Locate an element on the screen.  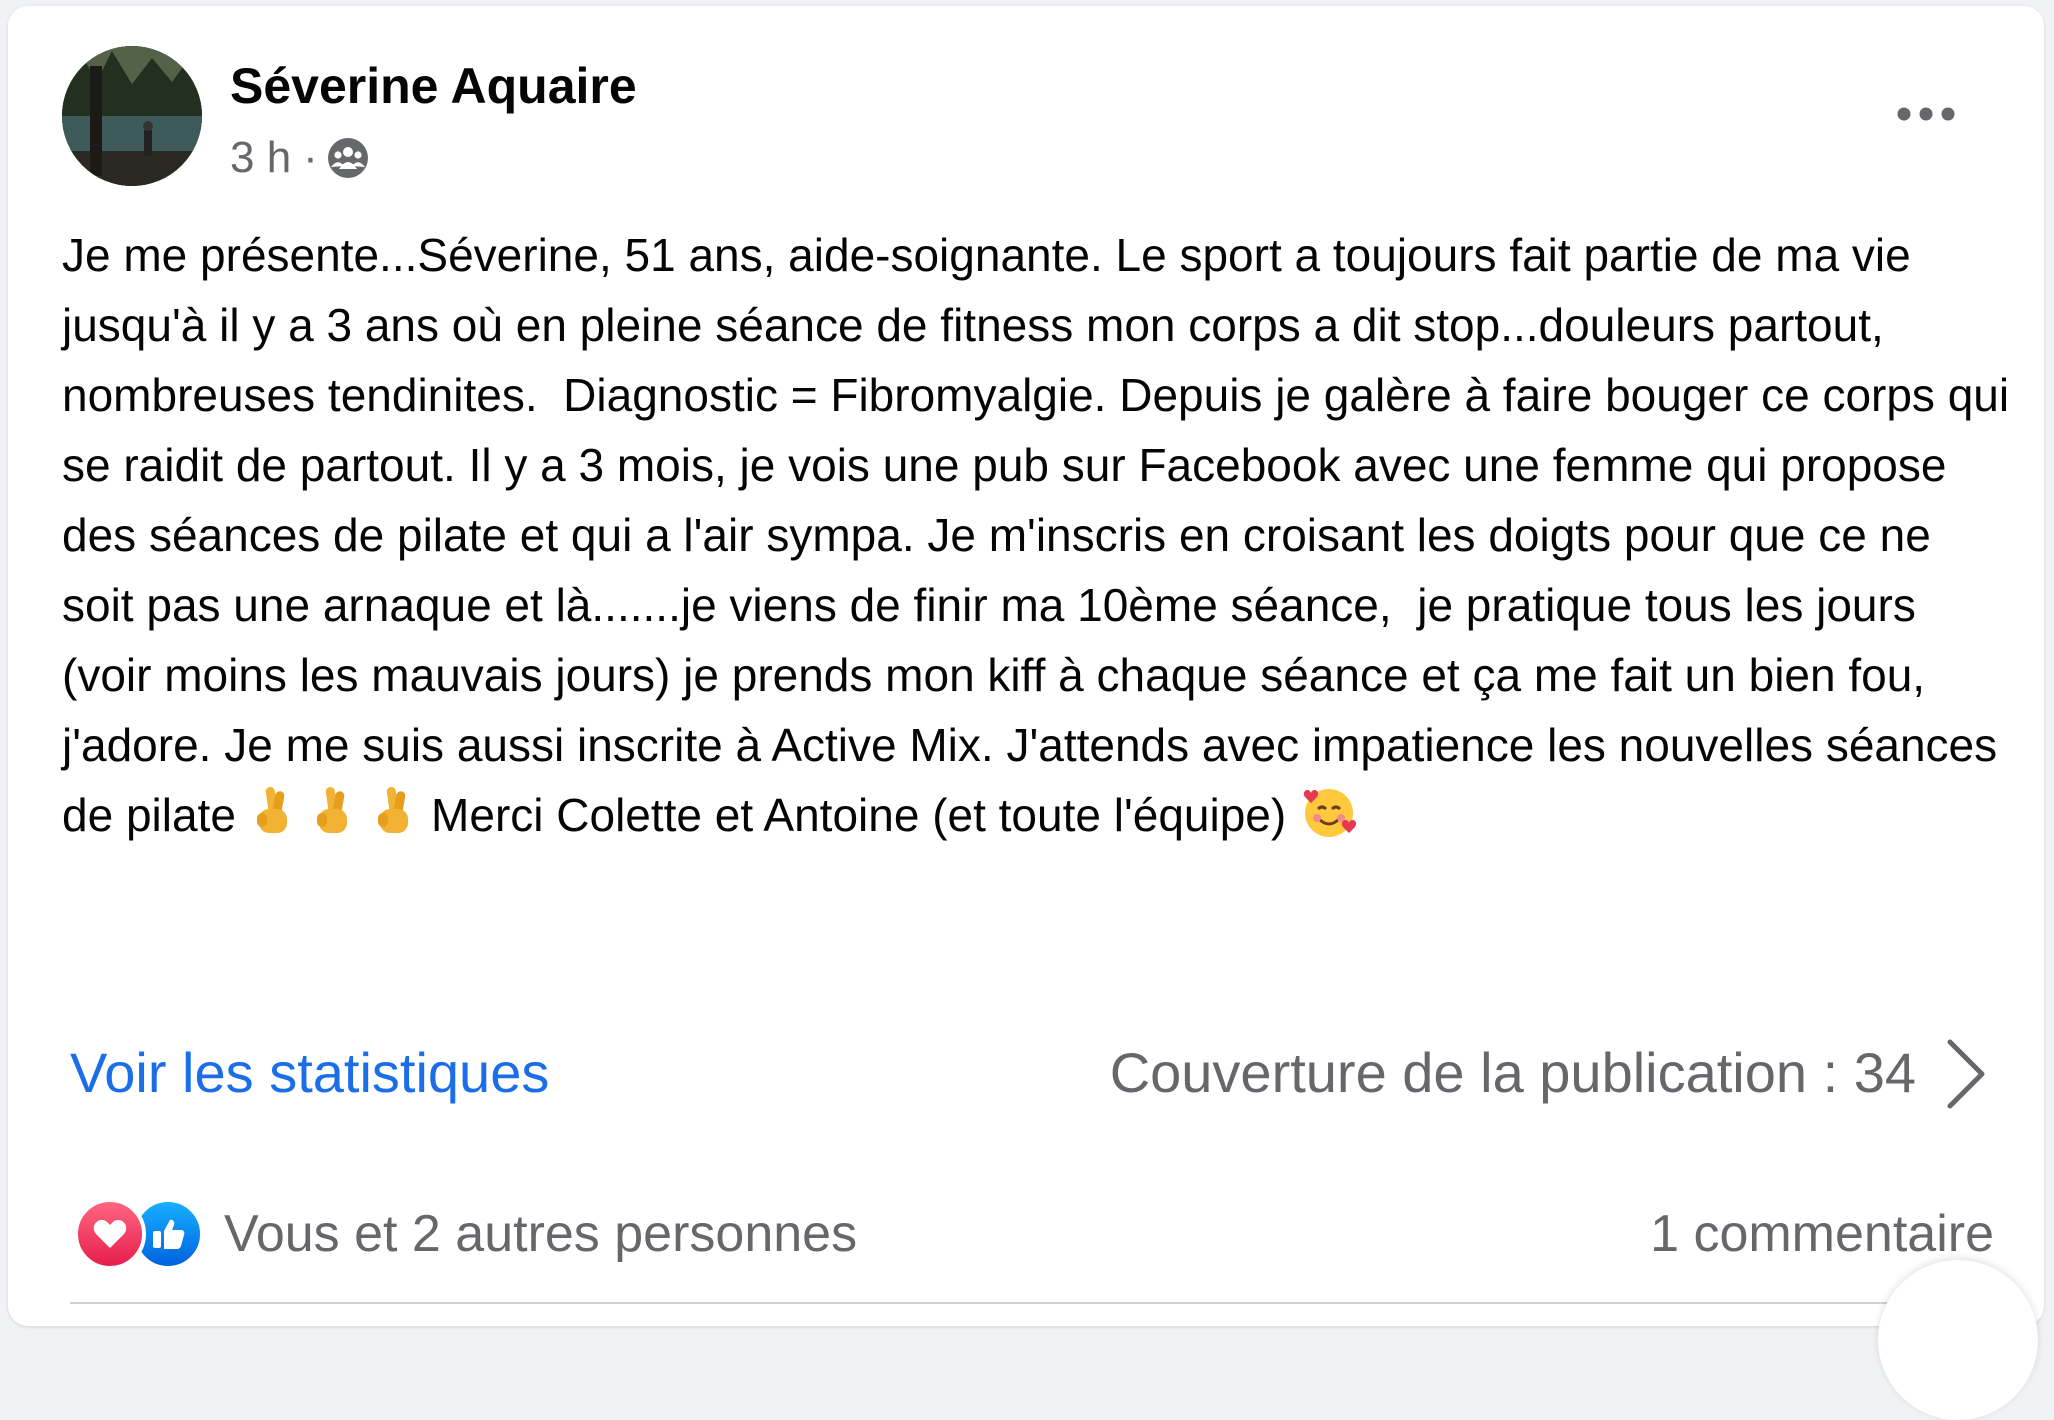
view-statistics-link: Voir les statistiques is located at coordinates (309, 1073).